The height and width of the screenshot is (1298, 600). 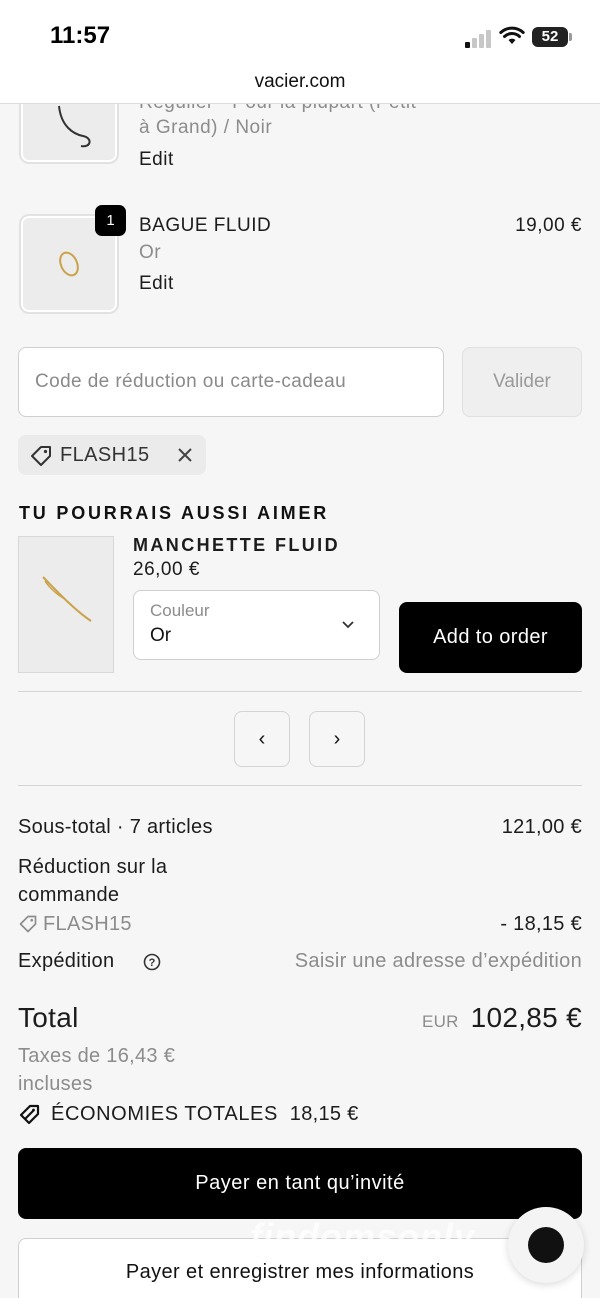 I want to click on subtotal-value: 121,00 €, so click(x=541, y=827).